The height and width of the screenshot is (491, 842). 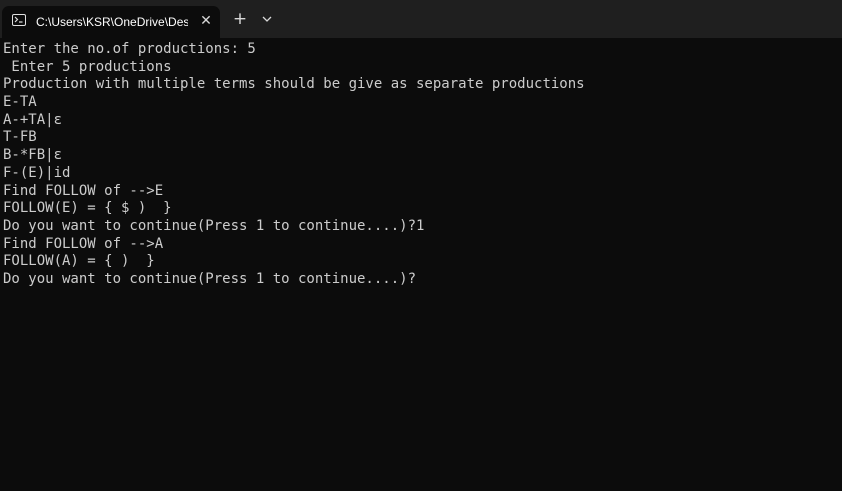 What do you see at coordinates (33, 119) in the screenshot?
I see `terminal-line: A-+TA|ε` at bounding box center [33, 119].